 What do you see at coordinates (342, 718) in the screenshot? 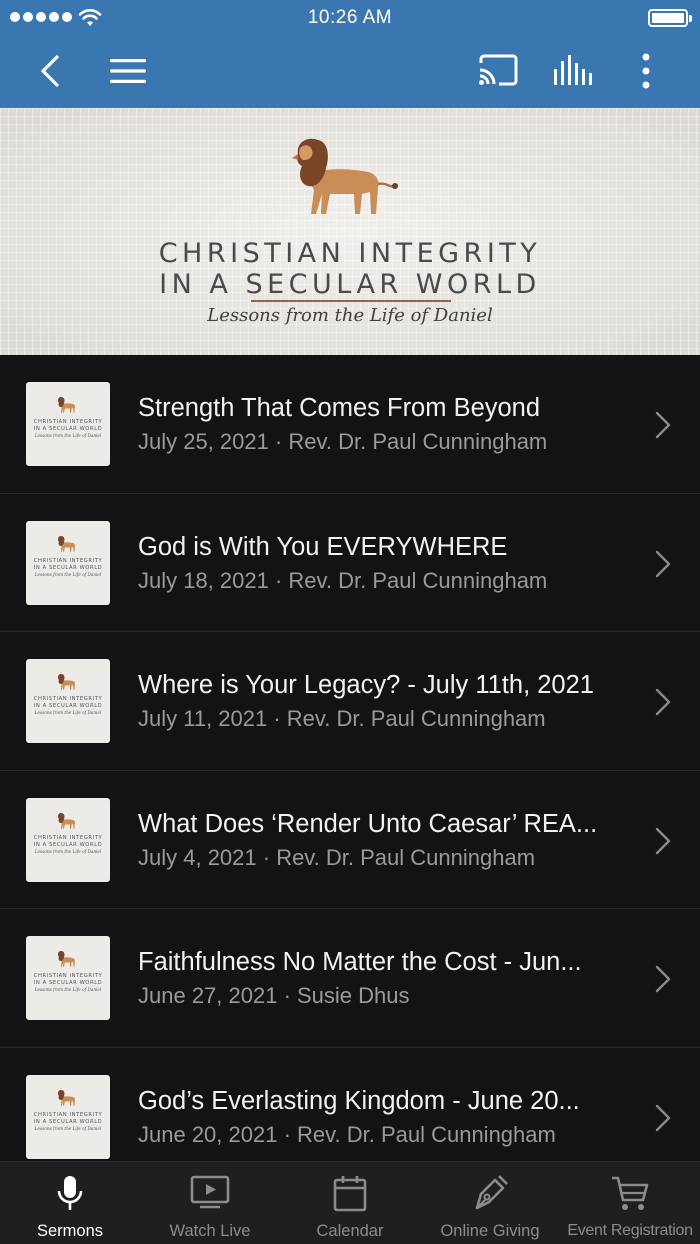
I see `sermon-date-speaker: July 11, 2021 · Rev. Dr. Paul Cunningham` at bounding box center [342, 718].